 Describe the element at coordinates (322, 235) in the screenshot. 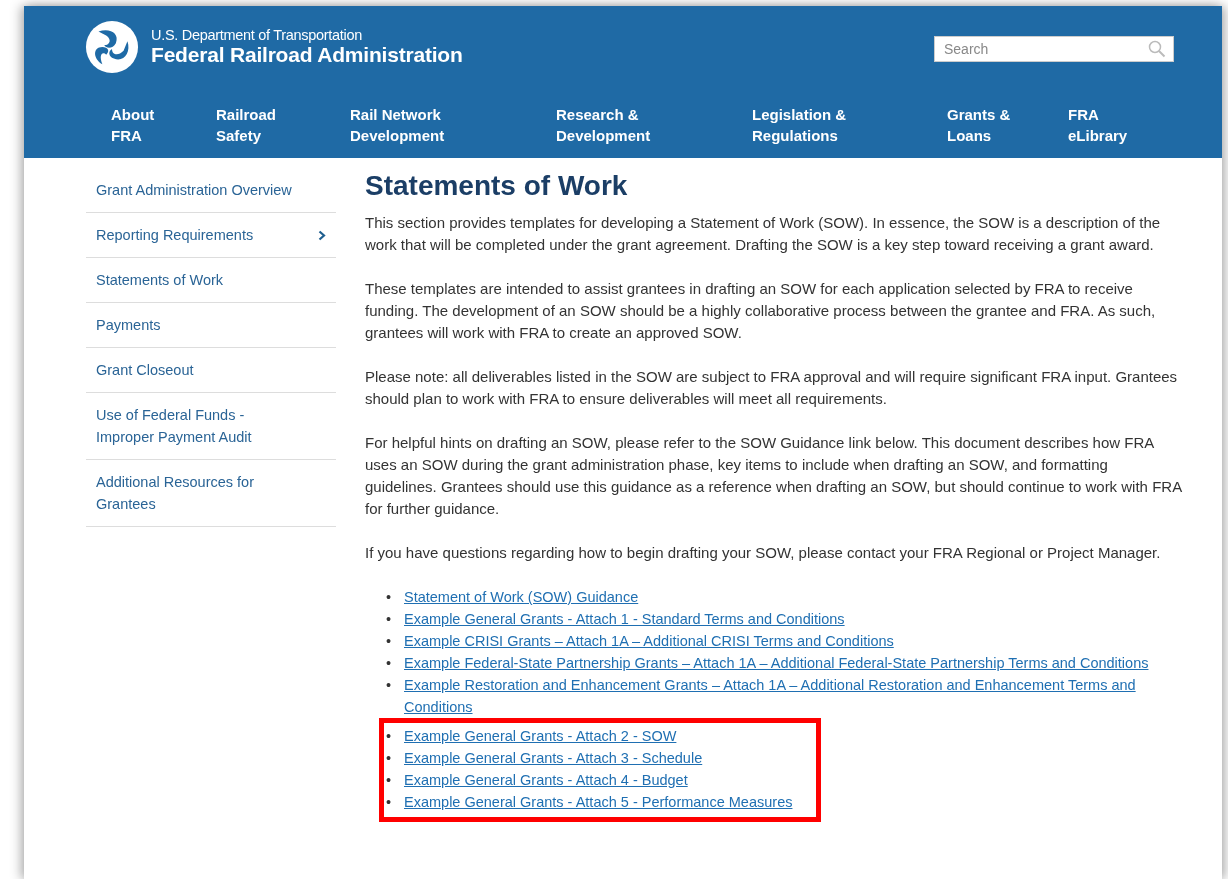

I see `chevron-icon` at that location.